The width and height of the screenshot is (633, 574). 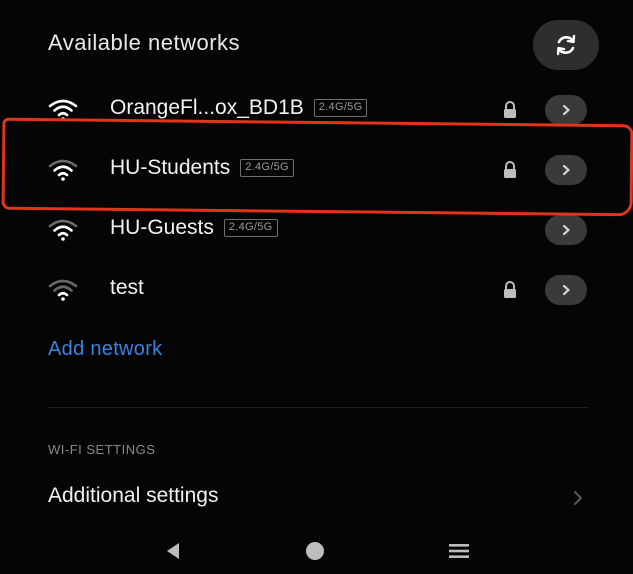 What do you see at coordinates (207, 107) in the screenshot?
I see `network-name: OrangeFl...ox_BD1B` at bounding box center [207, 107].